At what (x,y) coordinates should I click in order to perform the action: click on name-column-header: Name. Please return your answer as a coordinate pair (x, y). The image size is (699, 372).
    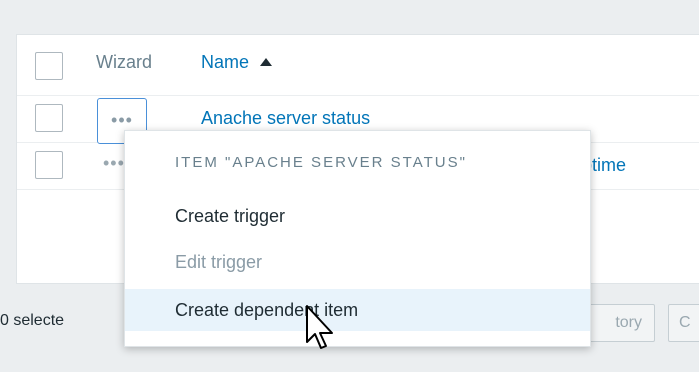
    Looking at the image, I should click on (237, 62).